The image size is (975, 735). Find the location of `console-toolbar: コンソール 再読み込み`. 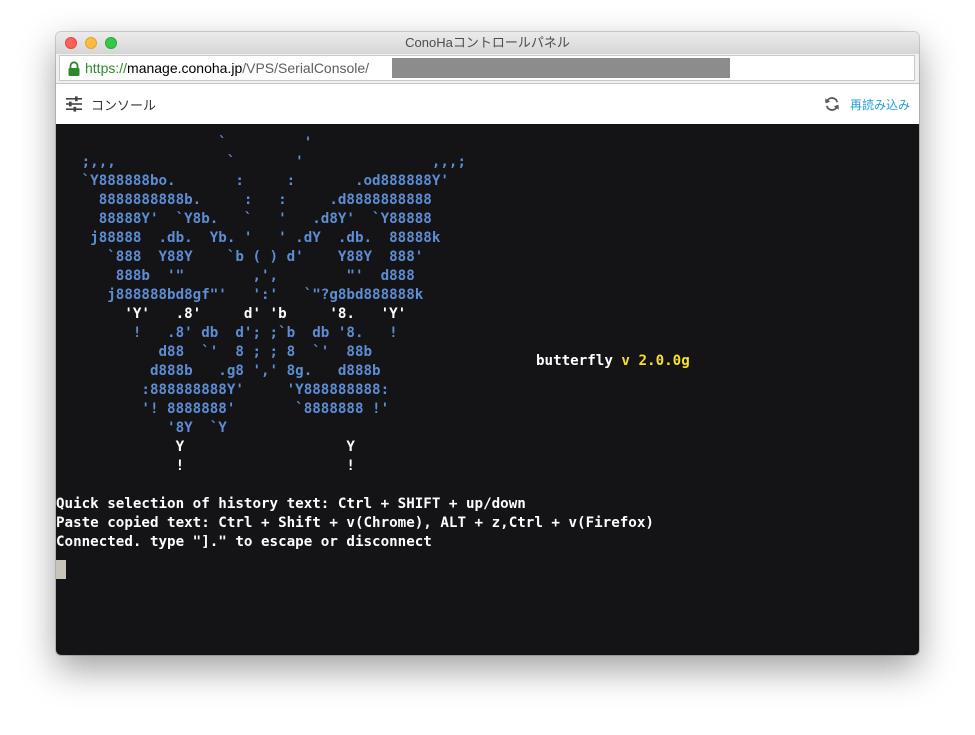

console-toolbar: コンソール 再読み込み is located at coordinates (487, 104).